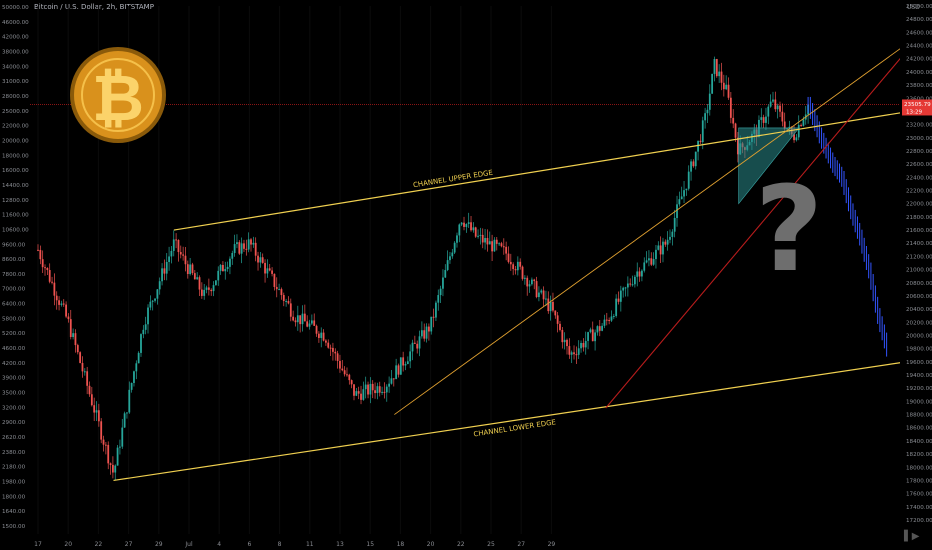  Describe the element at coordinates (919, 244) in the screenshot. I see `right-axis-label: 21400.00` at that location.